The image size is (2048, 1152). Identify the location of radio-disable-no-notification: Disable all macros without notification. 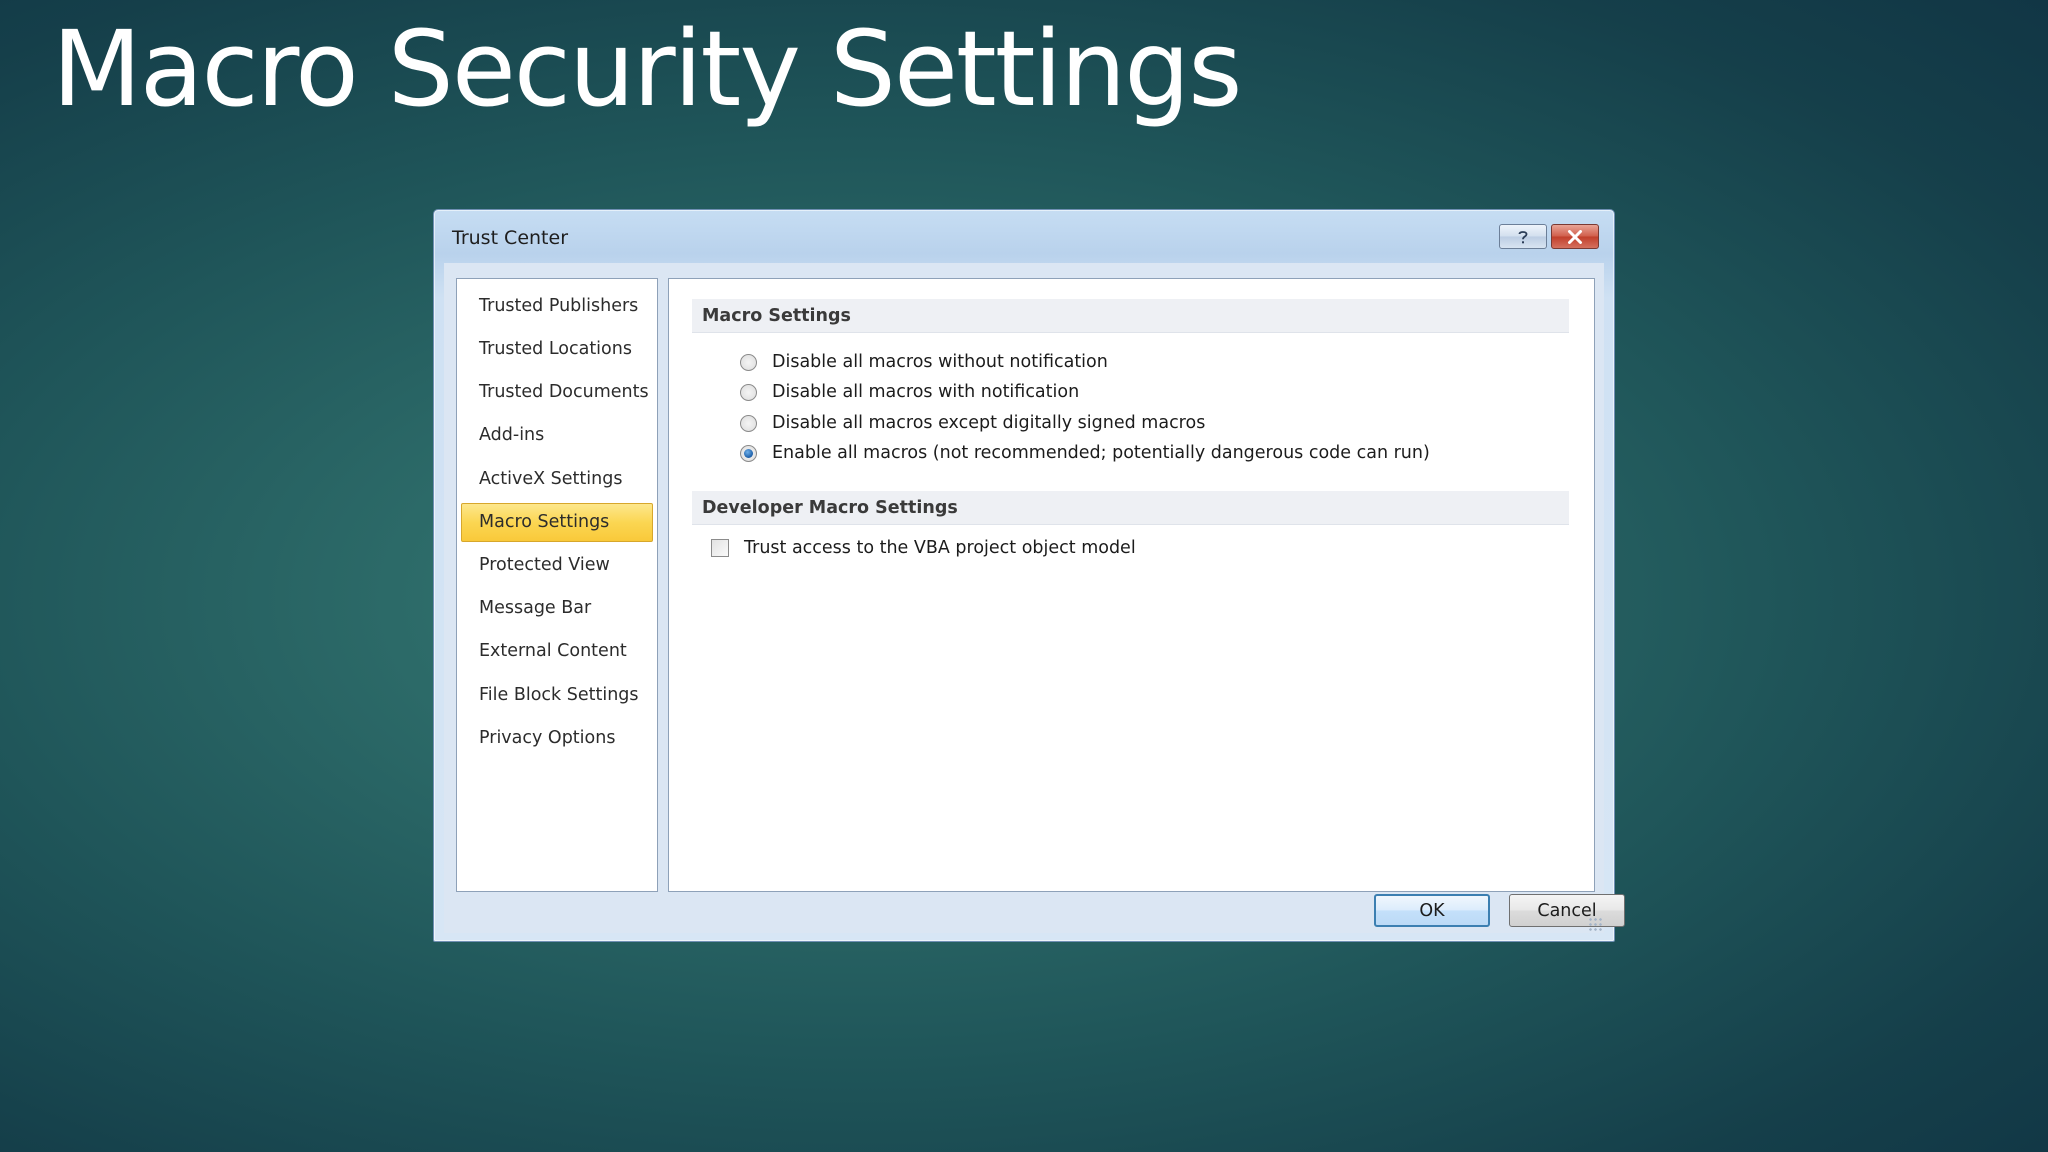
(924, 362).